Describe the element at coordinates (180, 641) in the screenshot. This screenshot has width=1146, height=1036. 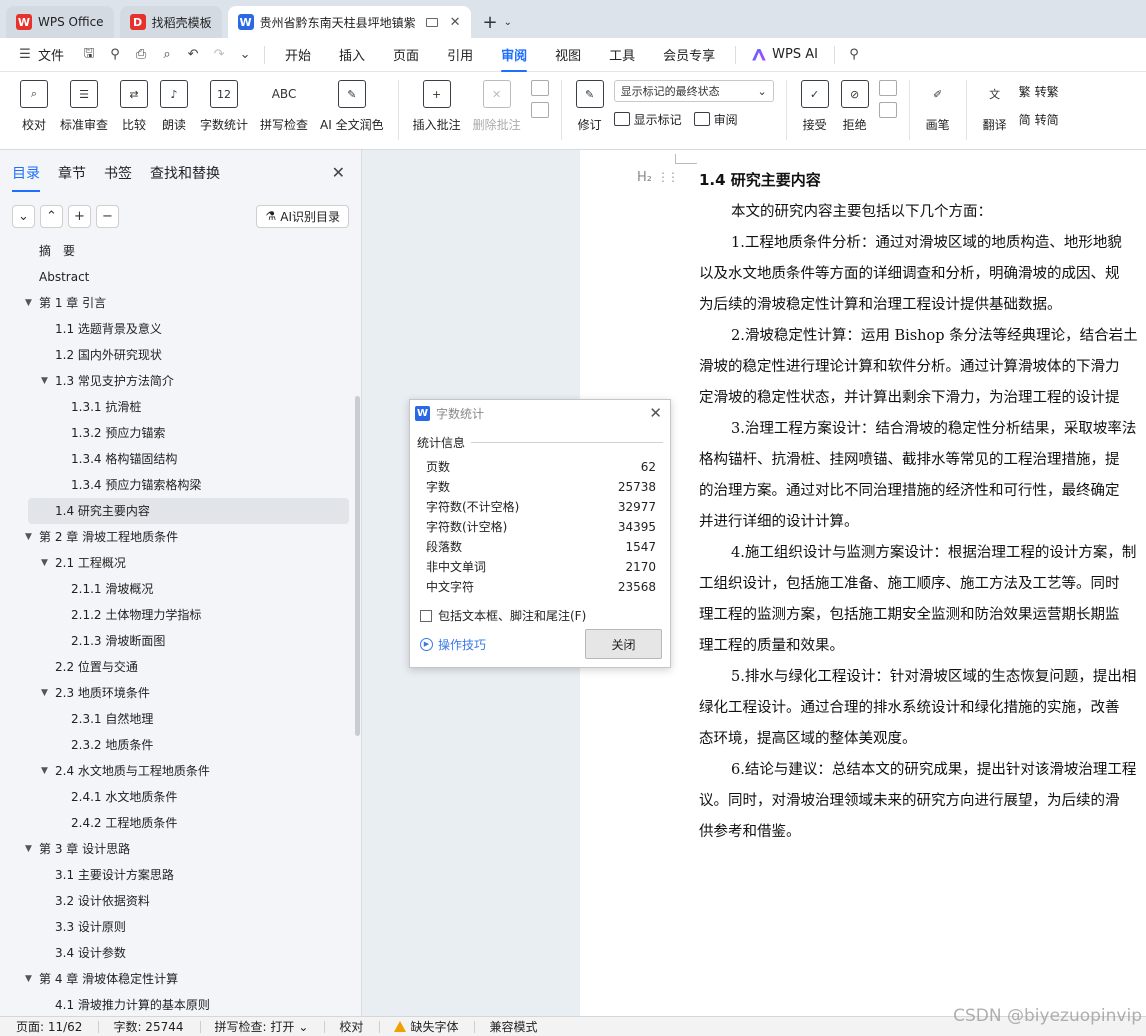
I see `toc-item: 2.1.3 滑坡断面图` at that location.